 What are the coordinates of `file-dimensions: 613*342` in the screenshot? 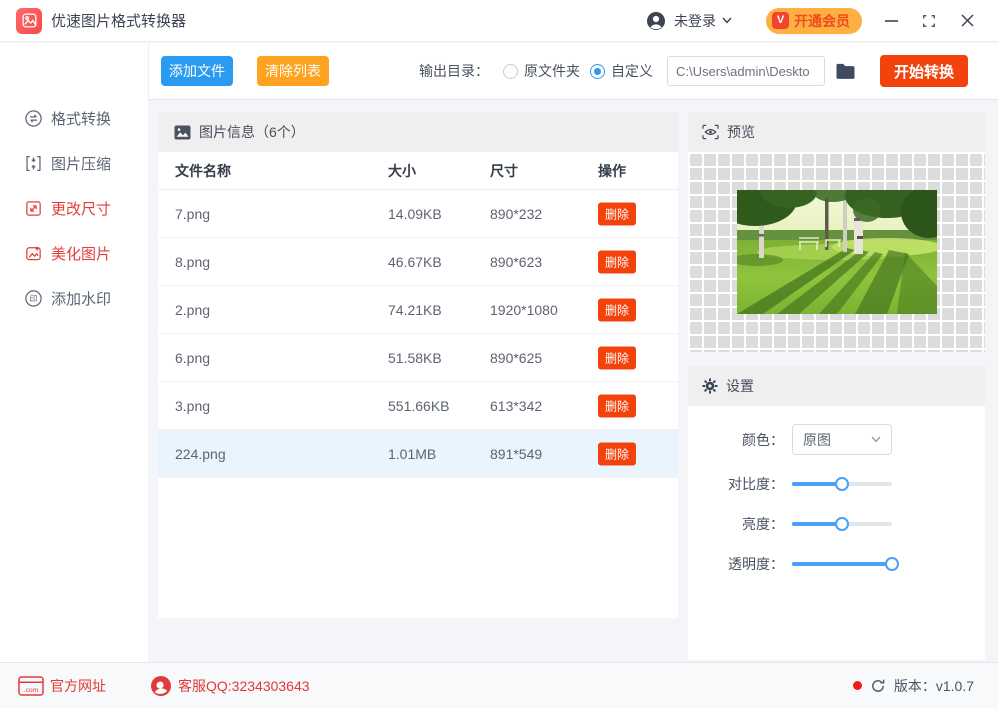 It's located at (516, 405).